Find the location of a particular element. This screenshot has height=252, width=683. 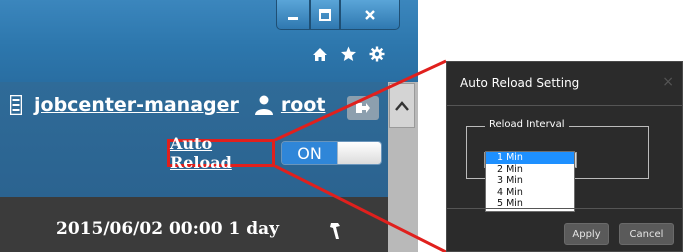

apply-button: Apply is located at coordinates (586, 234).